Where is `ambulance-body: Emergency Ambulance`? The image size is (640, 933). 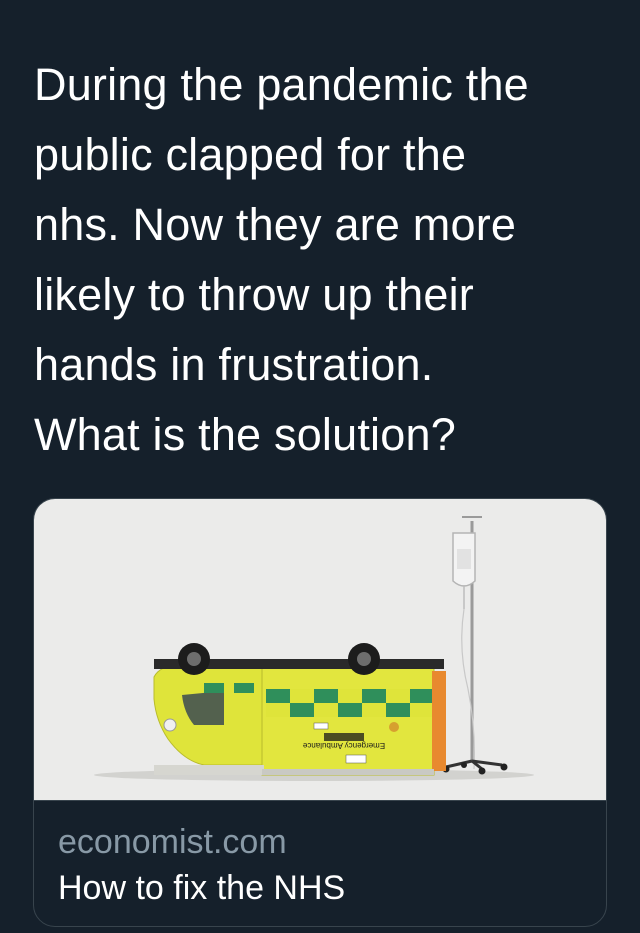 ambulance-body: Emergency Ambulance is located at coordinates (299, 709).